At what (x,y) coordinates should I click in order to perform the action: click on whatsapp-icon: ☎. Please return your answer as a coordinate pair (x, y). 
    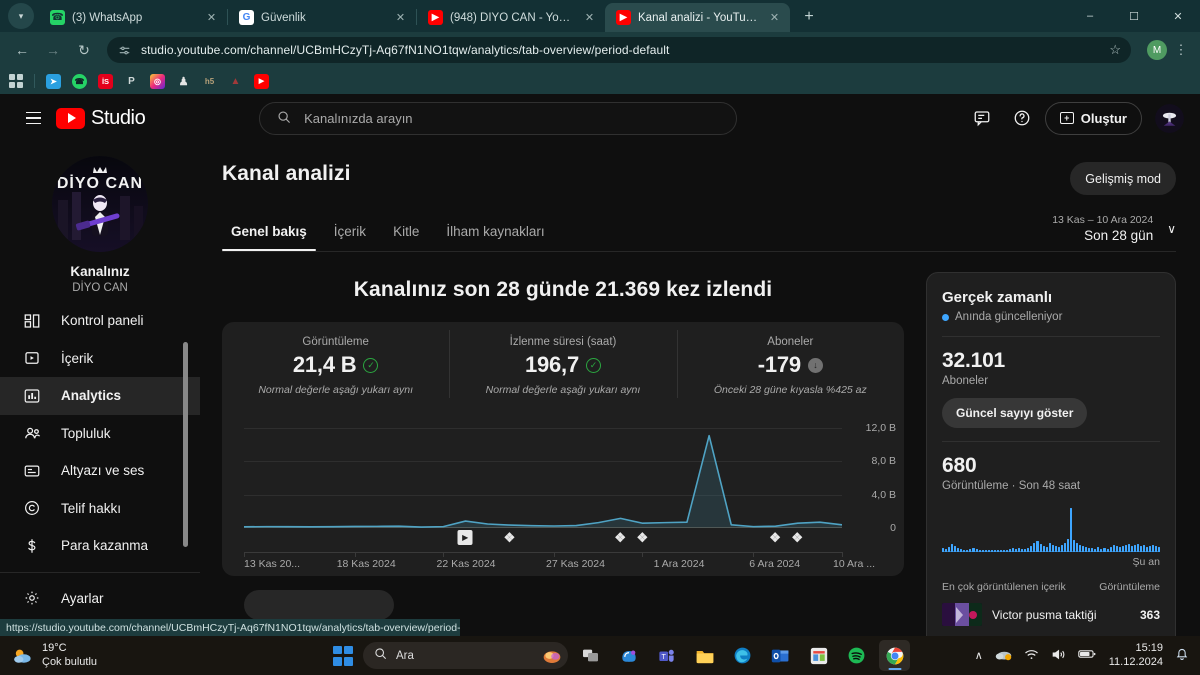
    Looking at the image, I should click on (79, 81).